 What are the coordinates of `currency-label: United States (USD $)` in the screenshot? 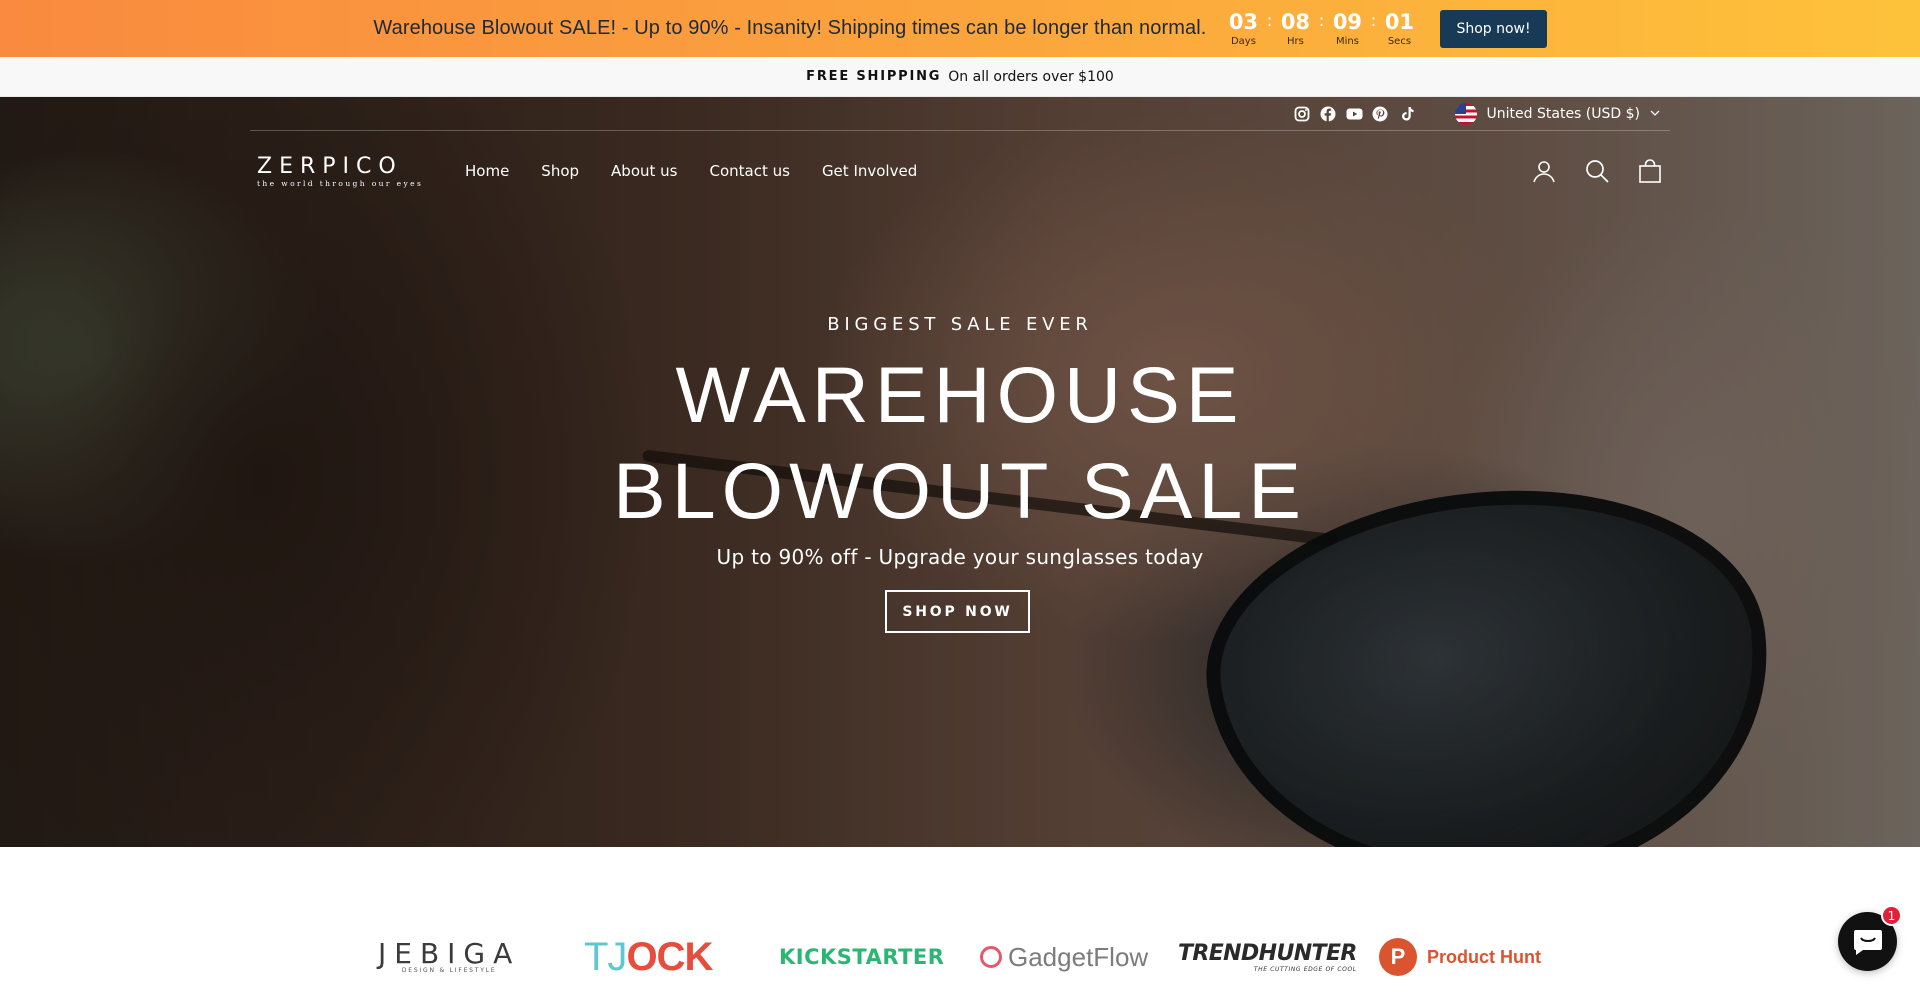 It's located at (1563, 113).